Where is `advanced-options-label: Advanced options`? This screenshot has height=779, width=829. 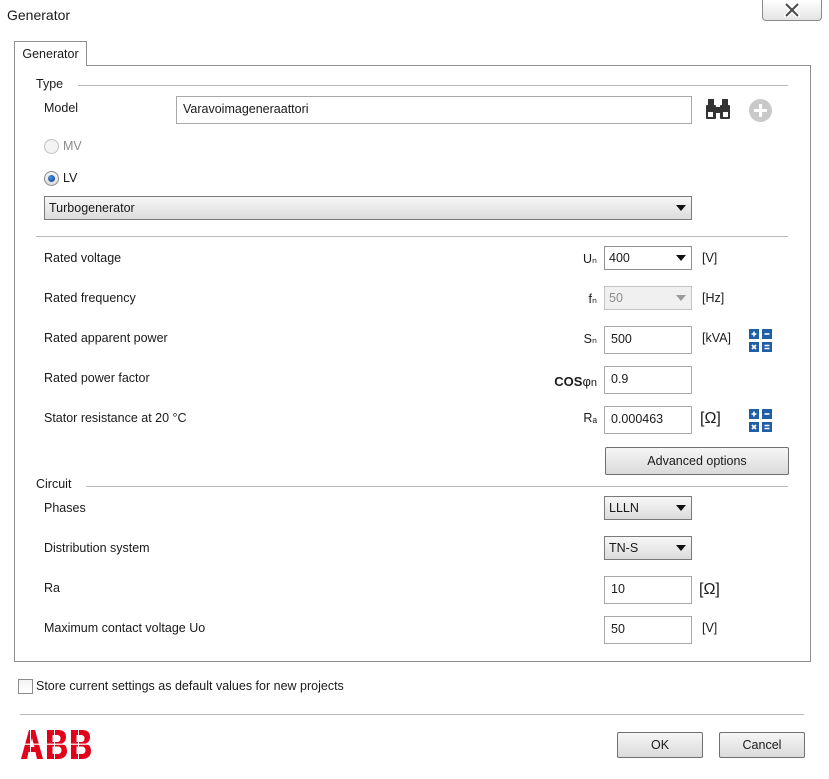
advanced-options-label: Advanced options is located at coordinates (697, 461).